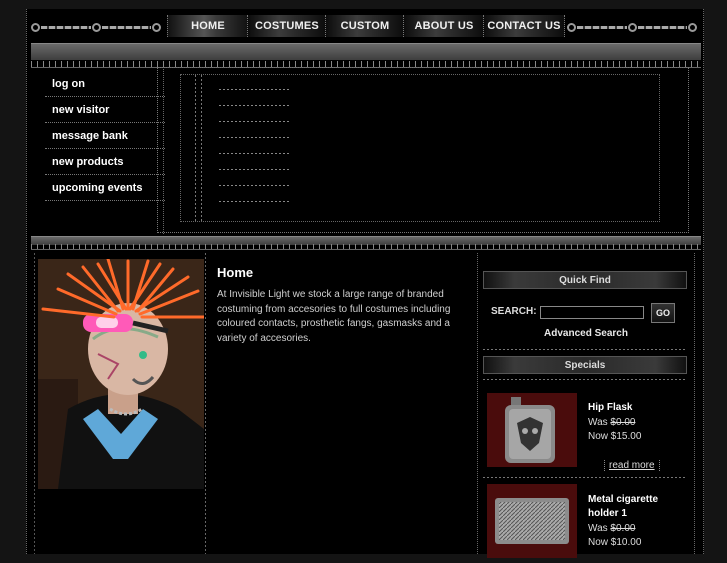 Image resolution: width=727 pixels, height=563 pixels. Describe the element at coordinates (524, 26) in the screenshot. I see `tab-contact-us: CONTACT US` at that location.